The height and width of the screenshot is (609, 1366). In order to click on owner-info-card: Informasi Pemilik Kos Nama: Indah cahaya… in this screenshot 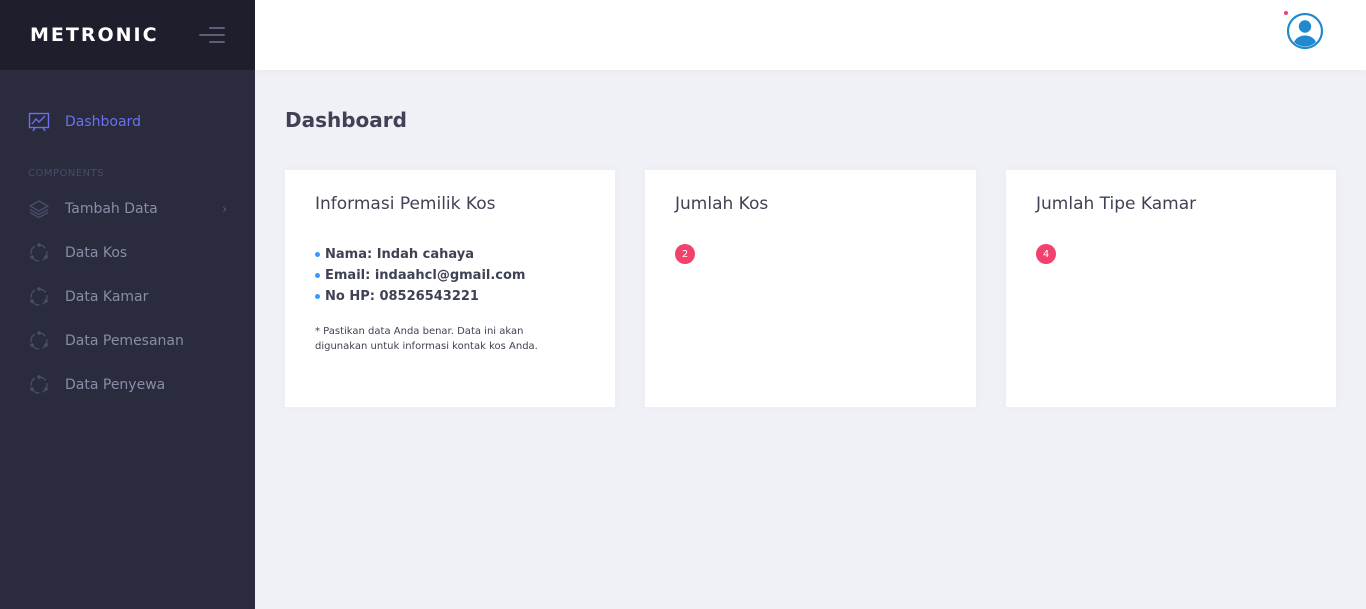, I will do `click(450, 288)`.